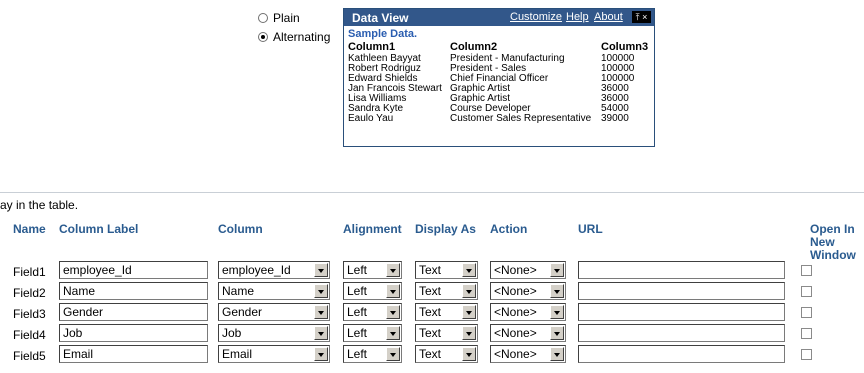 This screenshot has height=373, width=864. I want to click on field-row: Field5 Email Left Text <None>, so click(432, 356).